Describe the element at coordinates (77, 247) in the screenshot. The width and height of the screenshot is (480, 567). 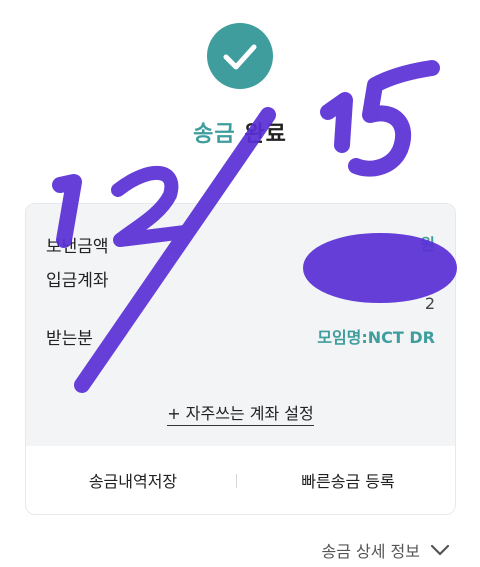
I see `sent-amount-label: 보낸금액` at that location.